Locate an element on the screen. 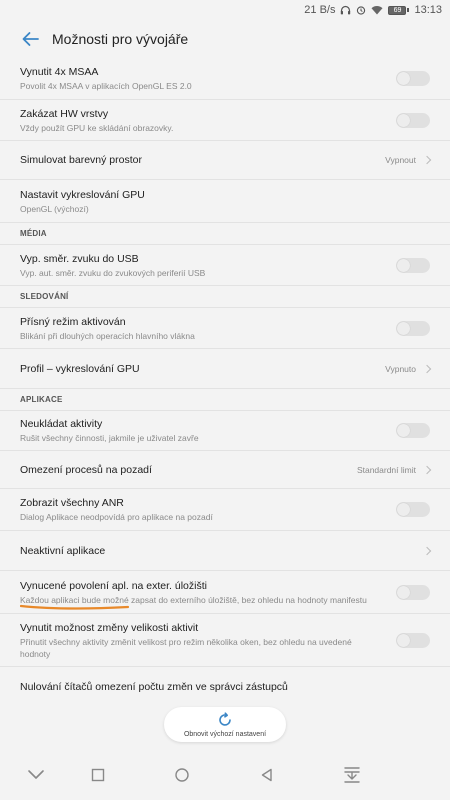 Image resolution: width=450 pixels, height=800 pixels. setting-inactive-apps: Neaktivní aplikace is located at coordinates (225, 551).